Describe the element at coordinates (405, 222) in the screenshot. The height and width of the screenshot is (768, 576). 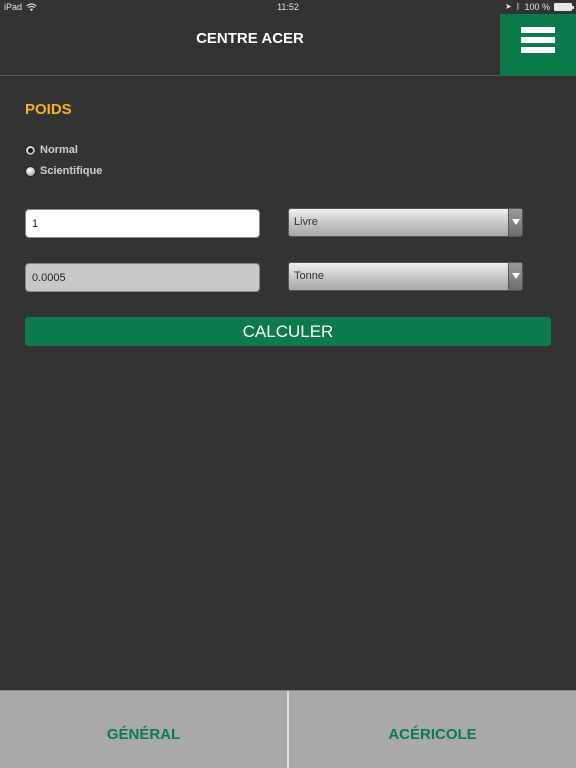
I see `input-unit-select: Livre` at that location.